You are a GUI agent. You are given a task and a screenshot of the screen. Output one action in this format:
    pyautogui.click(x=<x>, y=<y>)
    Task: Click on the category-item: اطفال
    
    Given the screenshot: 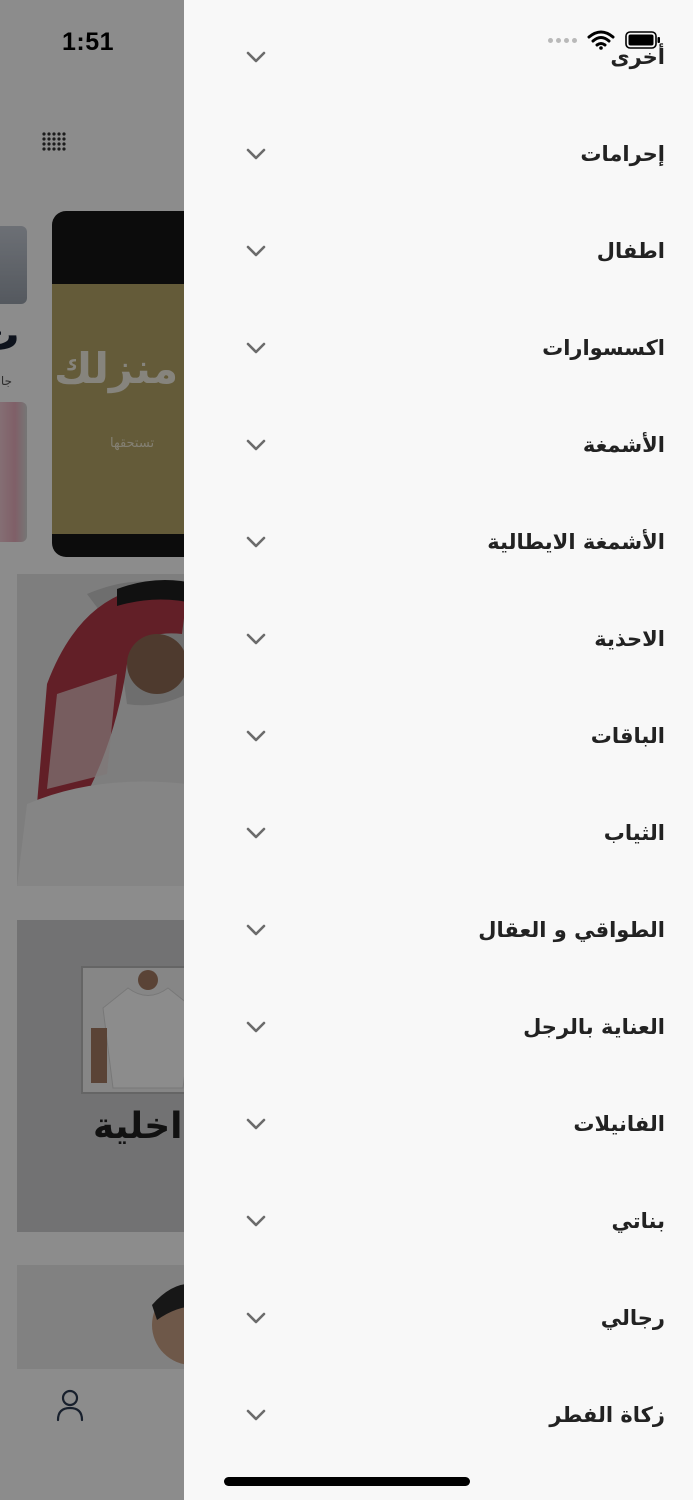 What is the action you would take?
    pyautogui.click(x=438, y=250)
    